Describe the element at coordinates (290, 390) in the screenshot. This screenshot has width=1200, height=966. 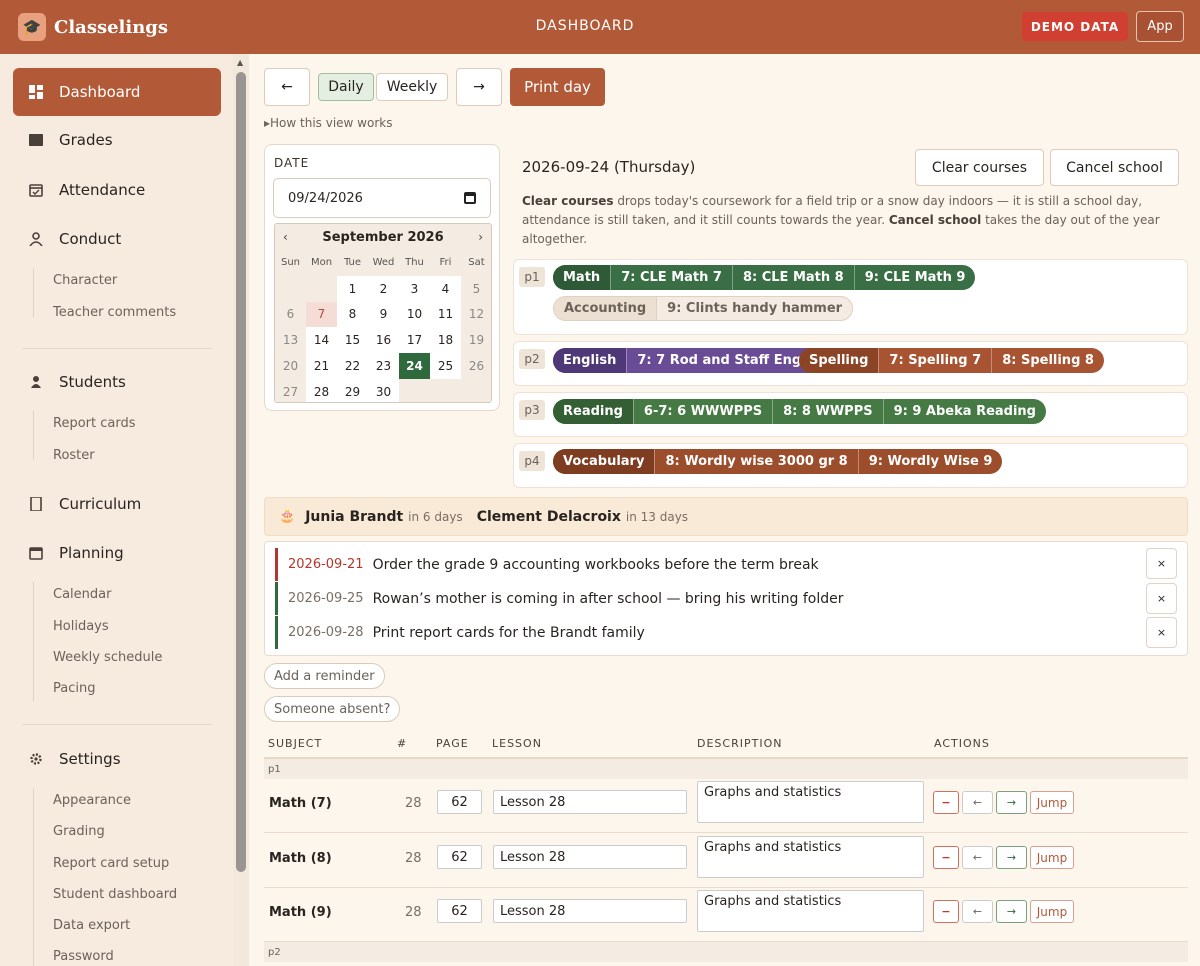
I see `calendar-day: 27` at that location.